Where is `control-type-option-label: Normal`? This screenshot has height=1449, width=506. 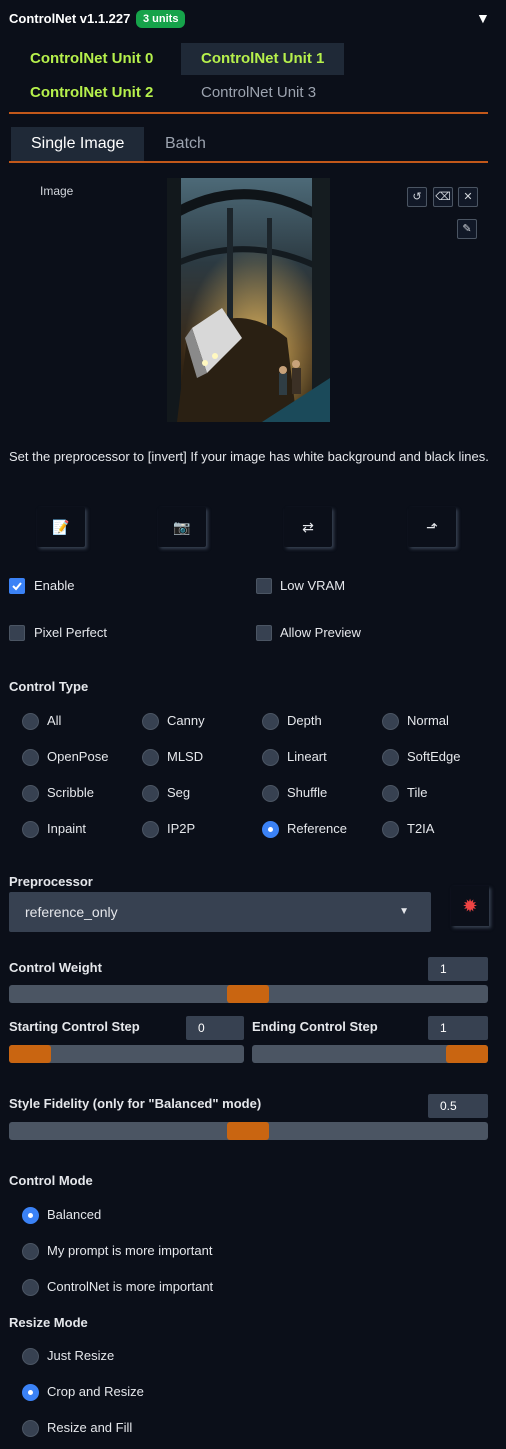
control-type-option-label: Normal is located at coordinates (428, 720).